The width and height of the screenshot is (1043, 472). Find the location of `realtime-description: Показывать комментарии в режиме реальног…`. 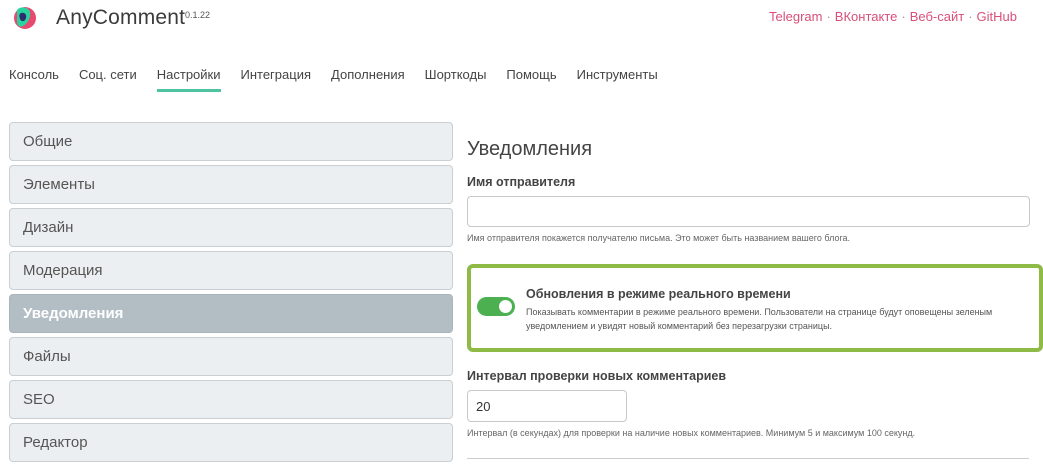

realtime-description: Показывать комментарии в режиме реальног… is located at coordinates (759, 319).